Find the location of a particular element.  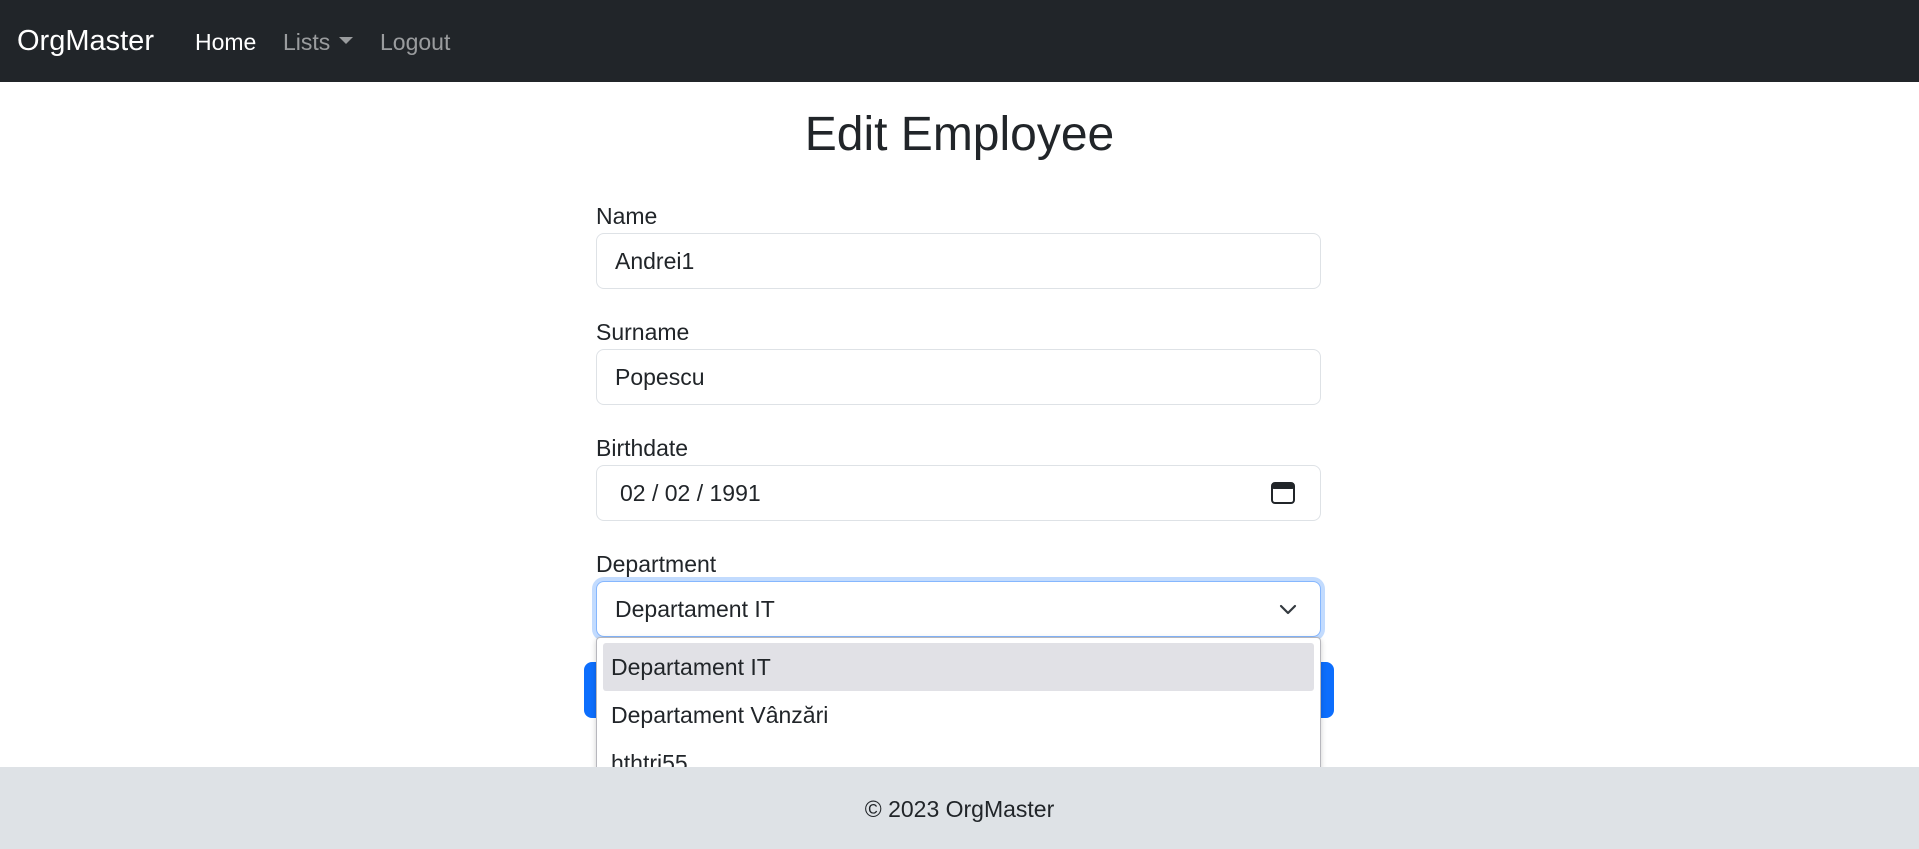

birthdate-value: 02 / 02 / 1991 is located at coordinates (690, 492).